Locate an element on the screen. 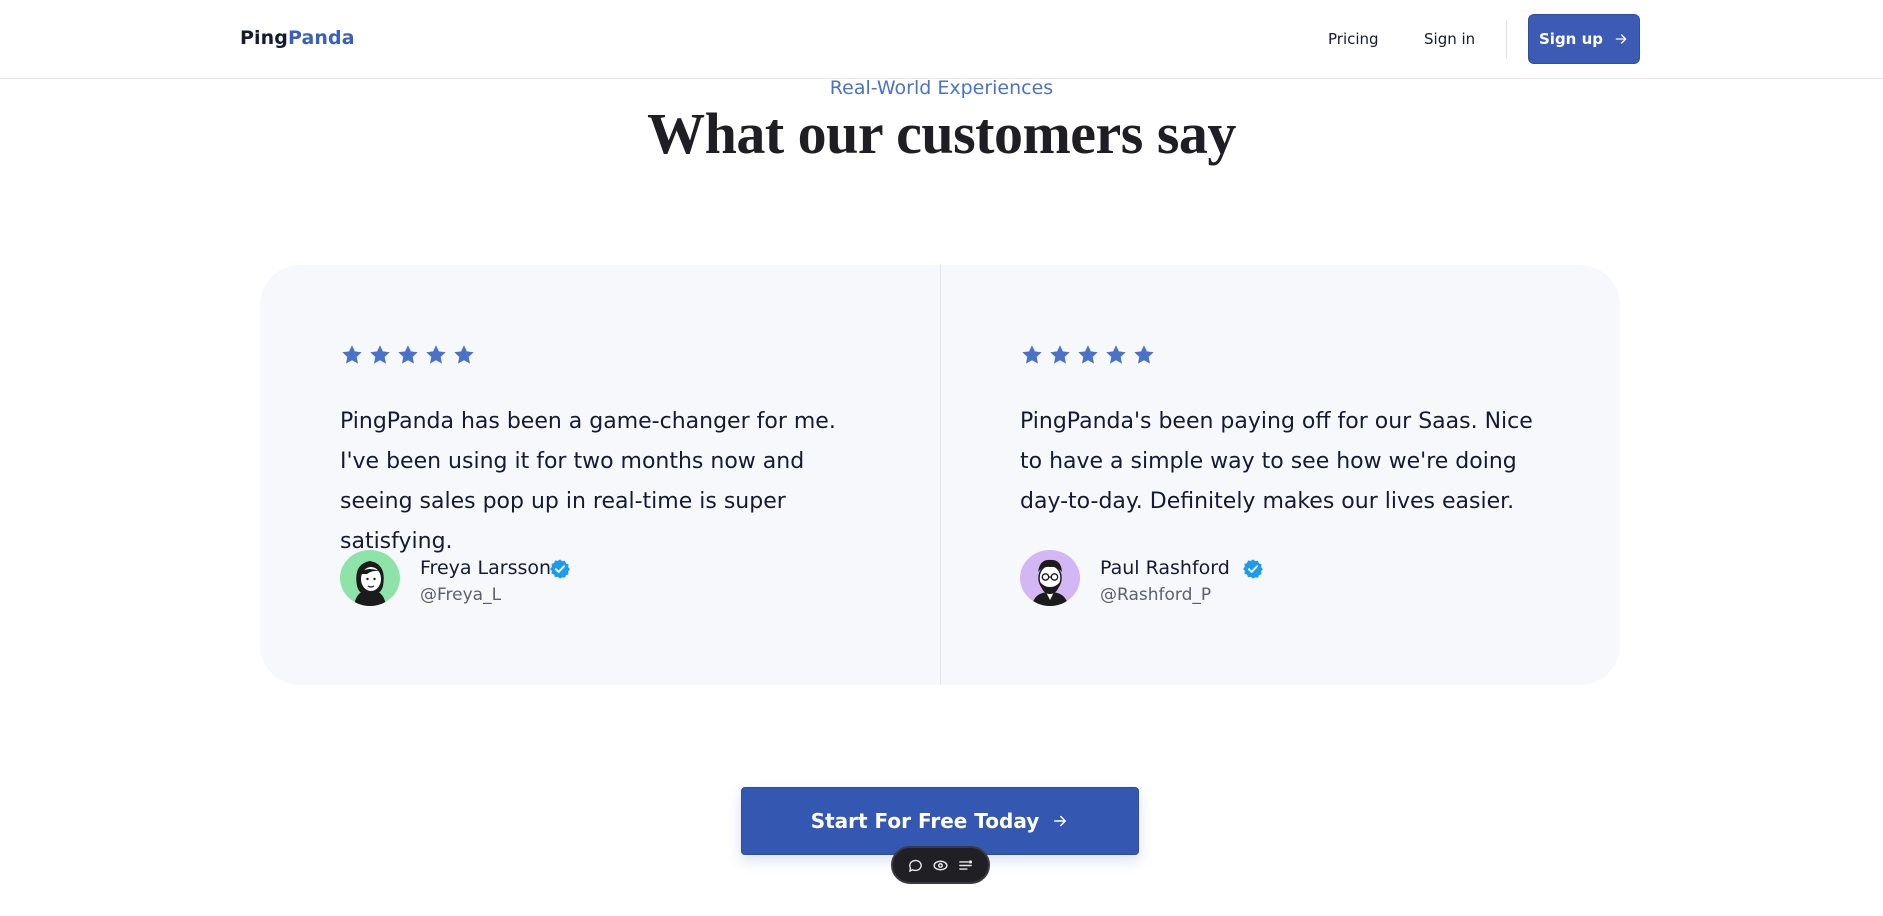 The width and height of the screenshot is (1883, 916). cta-label: Start For Free Today is located at coordinates (925, 821).